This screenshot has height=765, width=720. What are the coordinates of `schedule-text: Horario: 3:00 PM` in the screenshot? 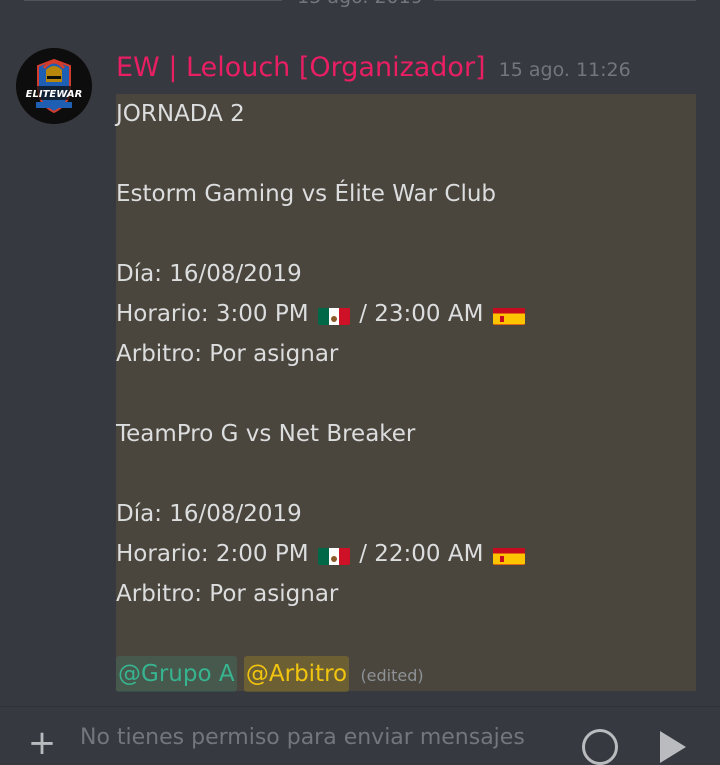 It's located at (212, 314).